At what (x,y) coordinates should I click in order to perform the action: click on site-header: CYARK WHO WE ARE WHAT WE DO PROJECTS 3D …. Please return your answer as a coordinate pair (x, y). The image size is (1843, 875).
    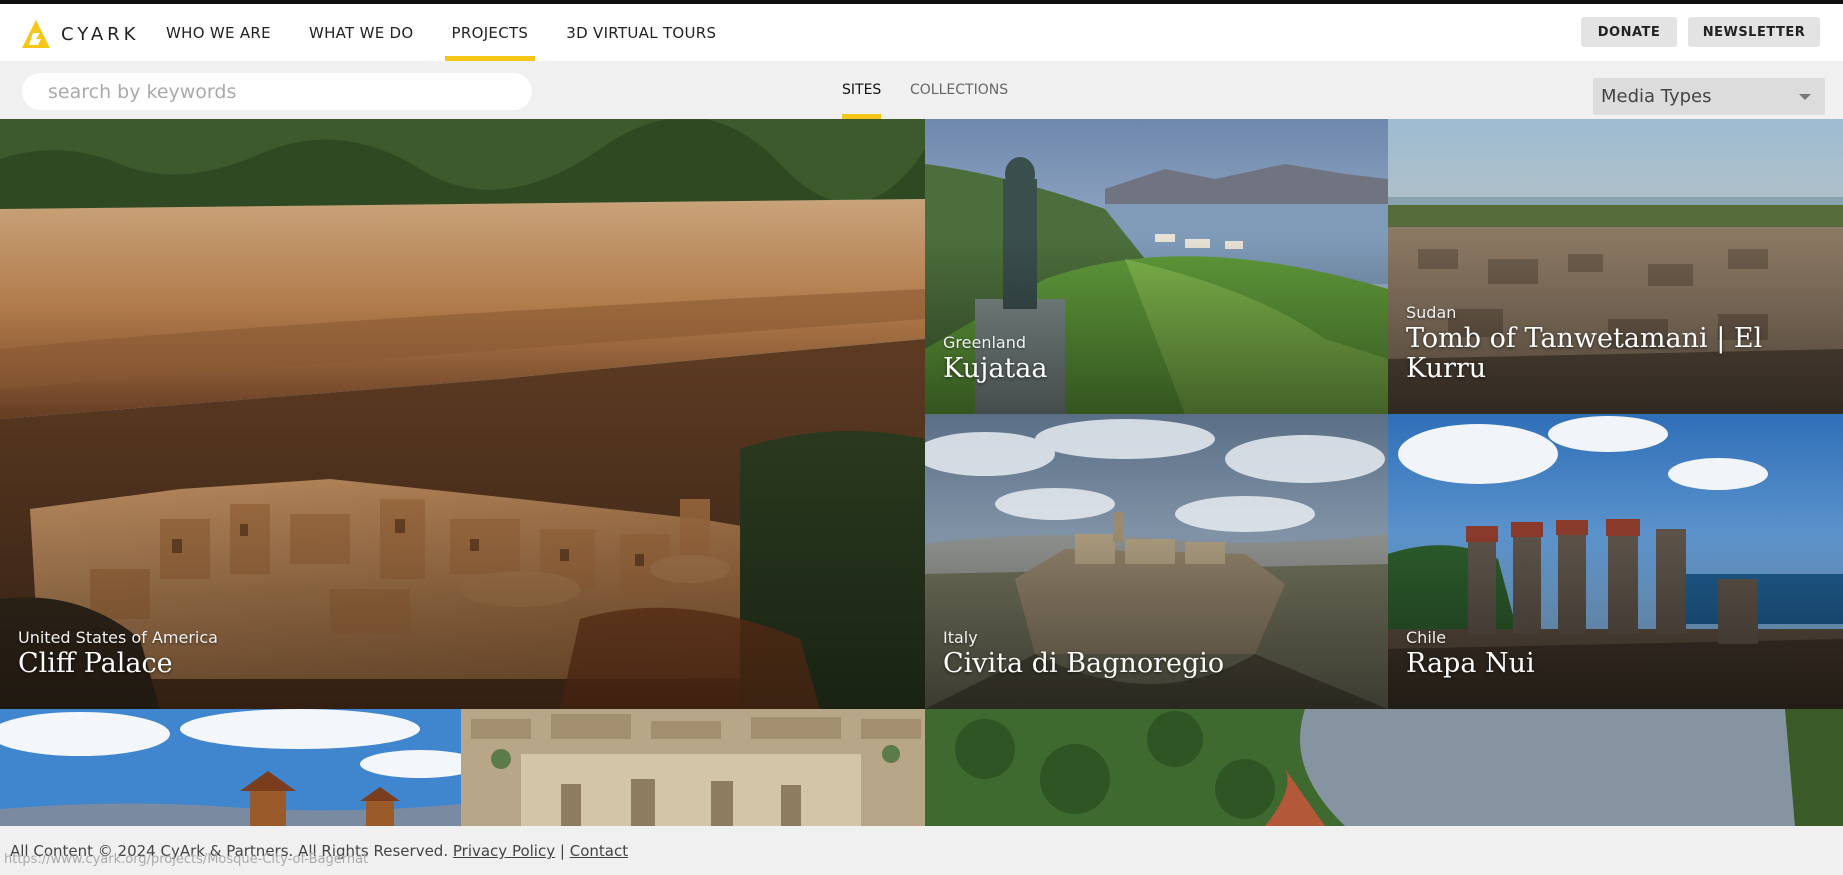
    Looking at the image, I should click on (921, 32).